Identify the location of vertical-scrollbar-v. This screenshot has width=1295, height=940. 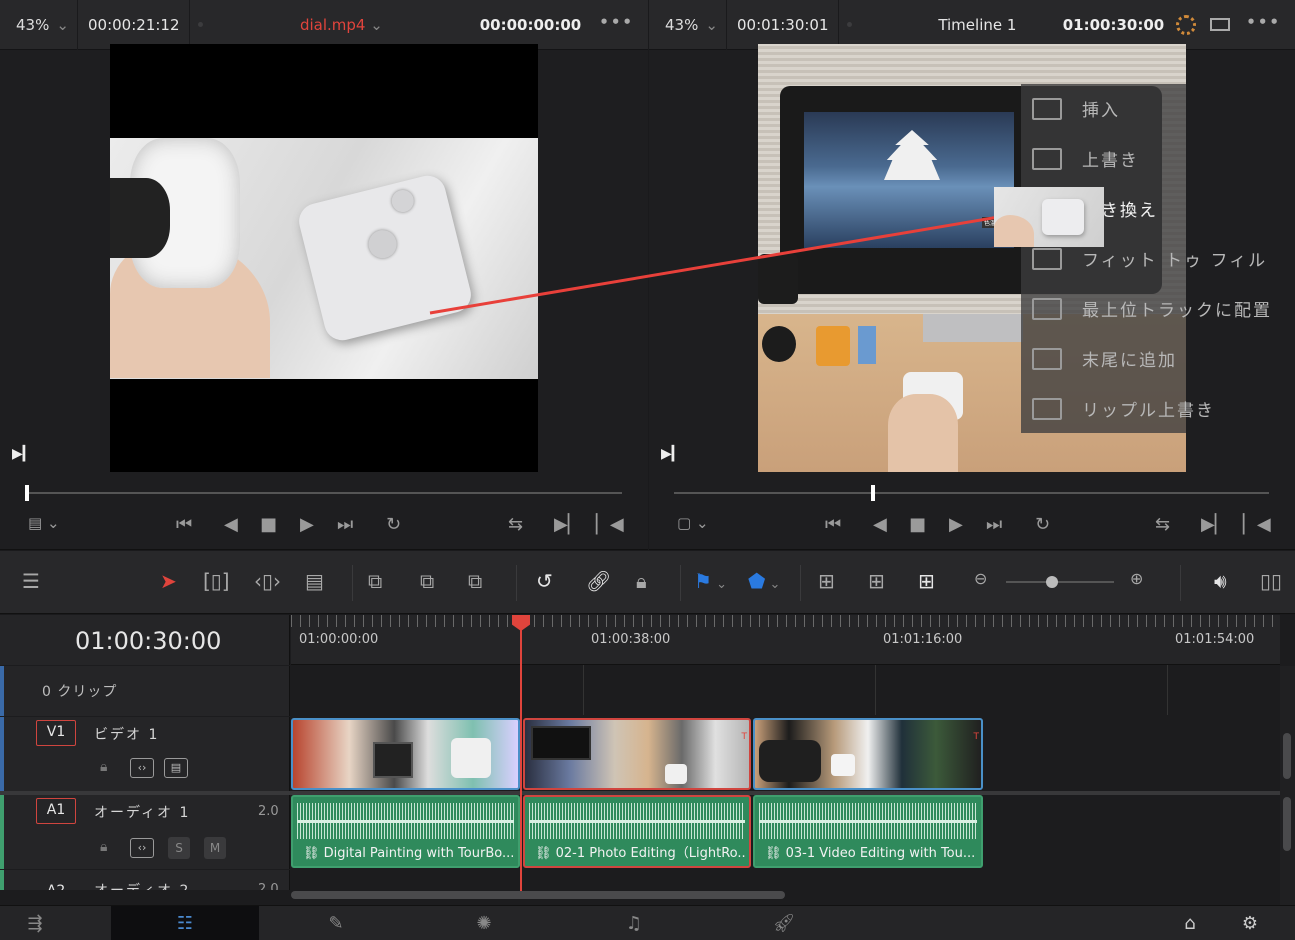
(1287, 756).